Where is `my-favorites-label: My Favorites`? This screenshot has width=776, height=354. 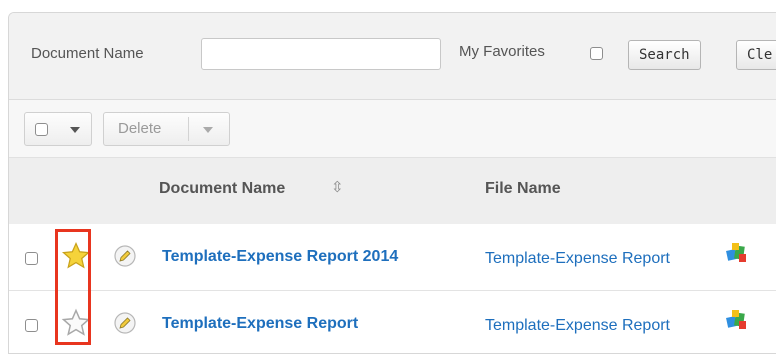 my-favorites-label: My Favorites is located at coordinates (502, 51).